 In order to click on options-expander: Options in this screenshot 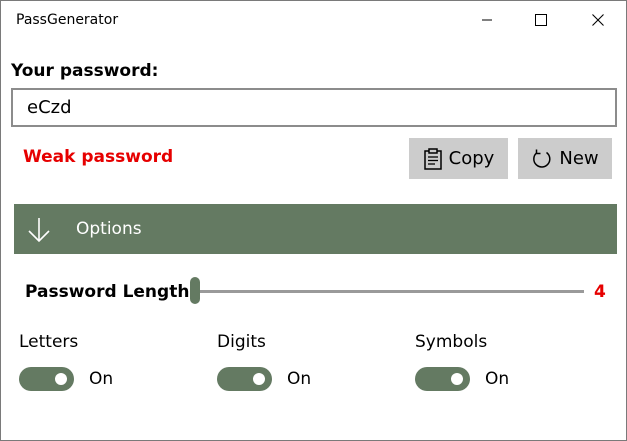, I will do `click(315, 229)`.